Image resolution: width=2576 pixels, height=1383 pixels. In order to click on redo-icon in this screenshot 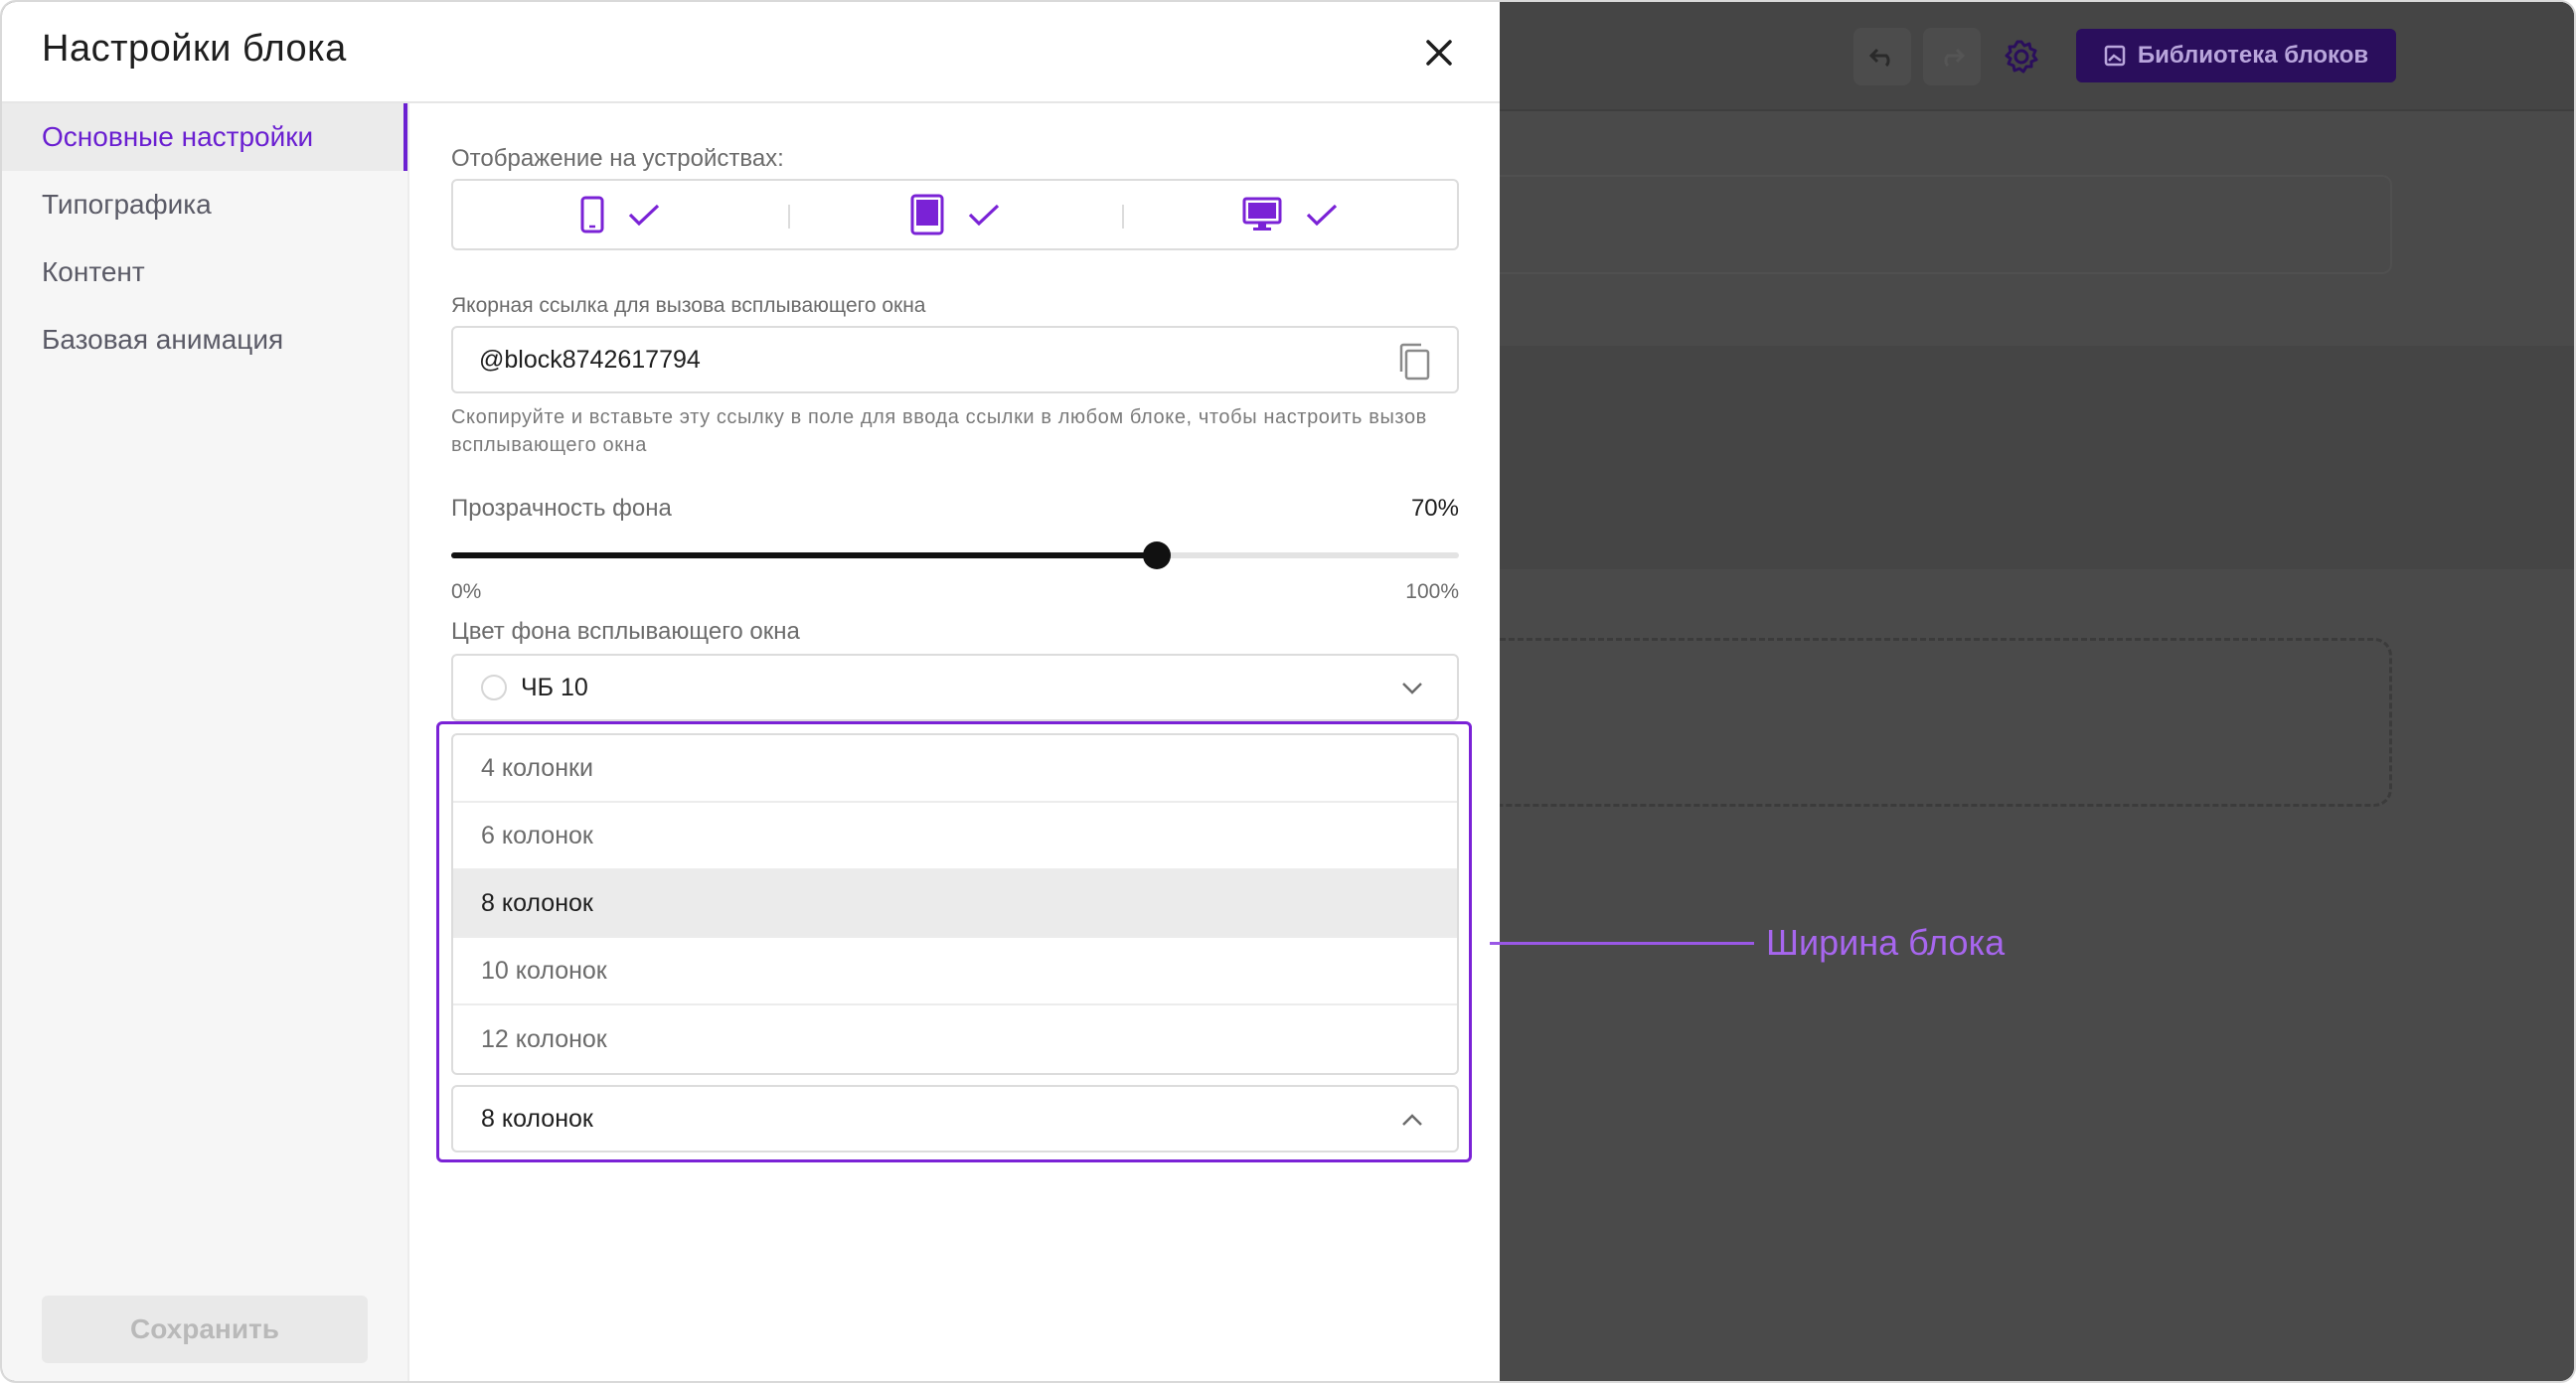, I will do `click(1955, 58)`.